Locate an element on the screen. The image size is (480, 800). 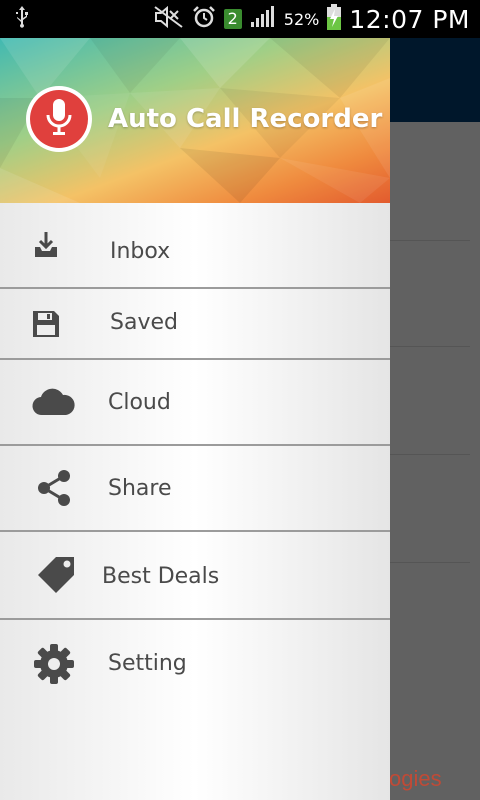
notification-count-badge: 2 is located at coordinates (232, 19).